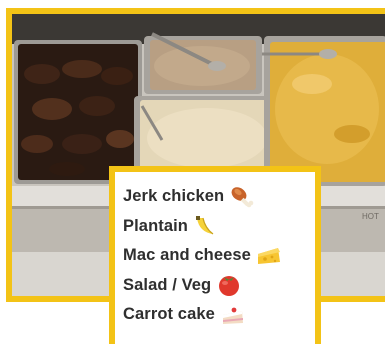 This screenshot has height=344, width=385. What do you see at coordinates (174, 196) in the screenshot?
I see `menu-item-label: Jerk chicken` at bounding box center [174, 196].